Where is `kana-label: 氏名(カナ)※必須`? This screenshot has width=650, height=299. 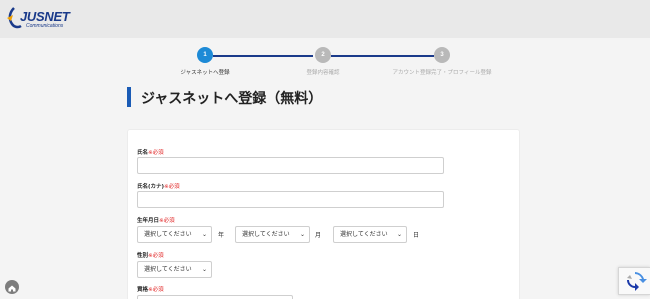 kana-label: 氏名(カナ)※必須 is located at coordinates (158, 187).